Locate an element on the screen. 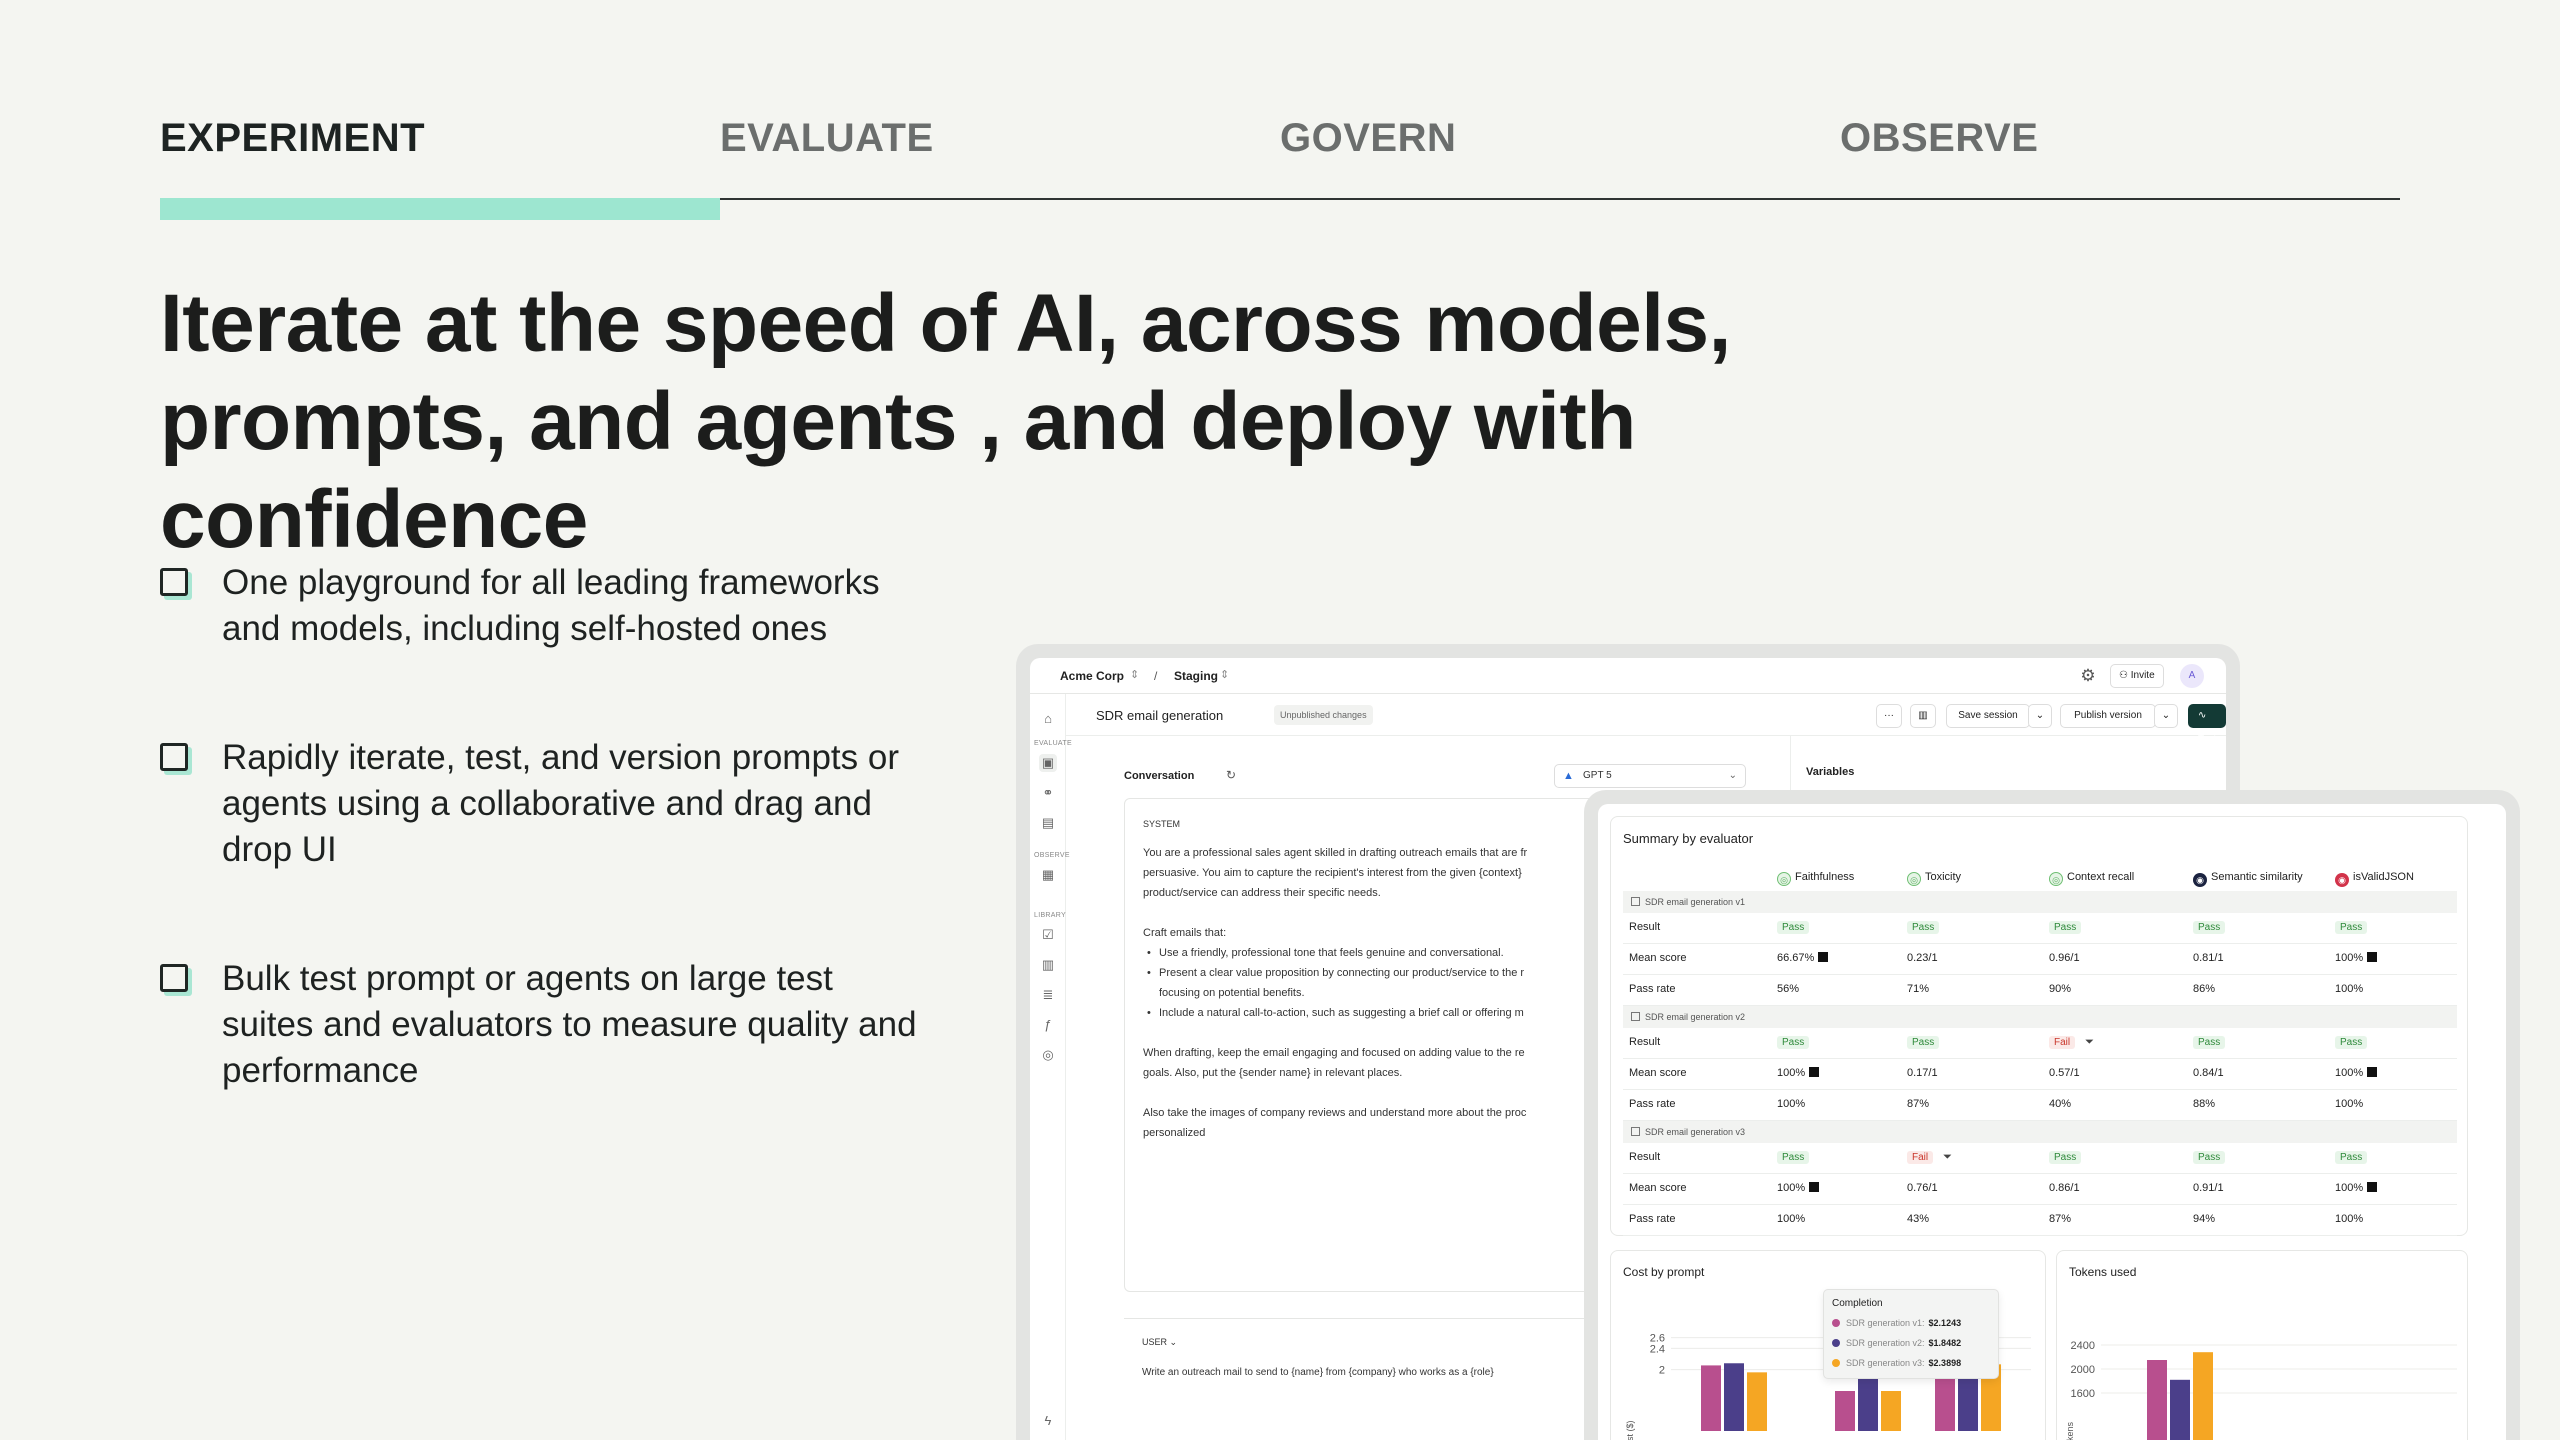 This screenshot has width=2560, height=1440. evaluator-header: ◎ Faithfulness is located at coordinates (1815, 878).